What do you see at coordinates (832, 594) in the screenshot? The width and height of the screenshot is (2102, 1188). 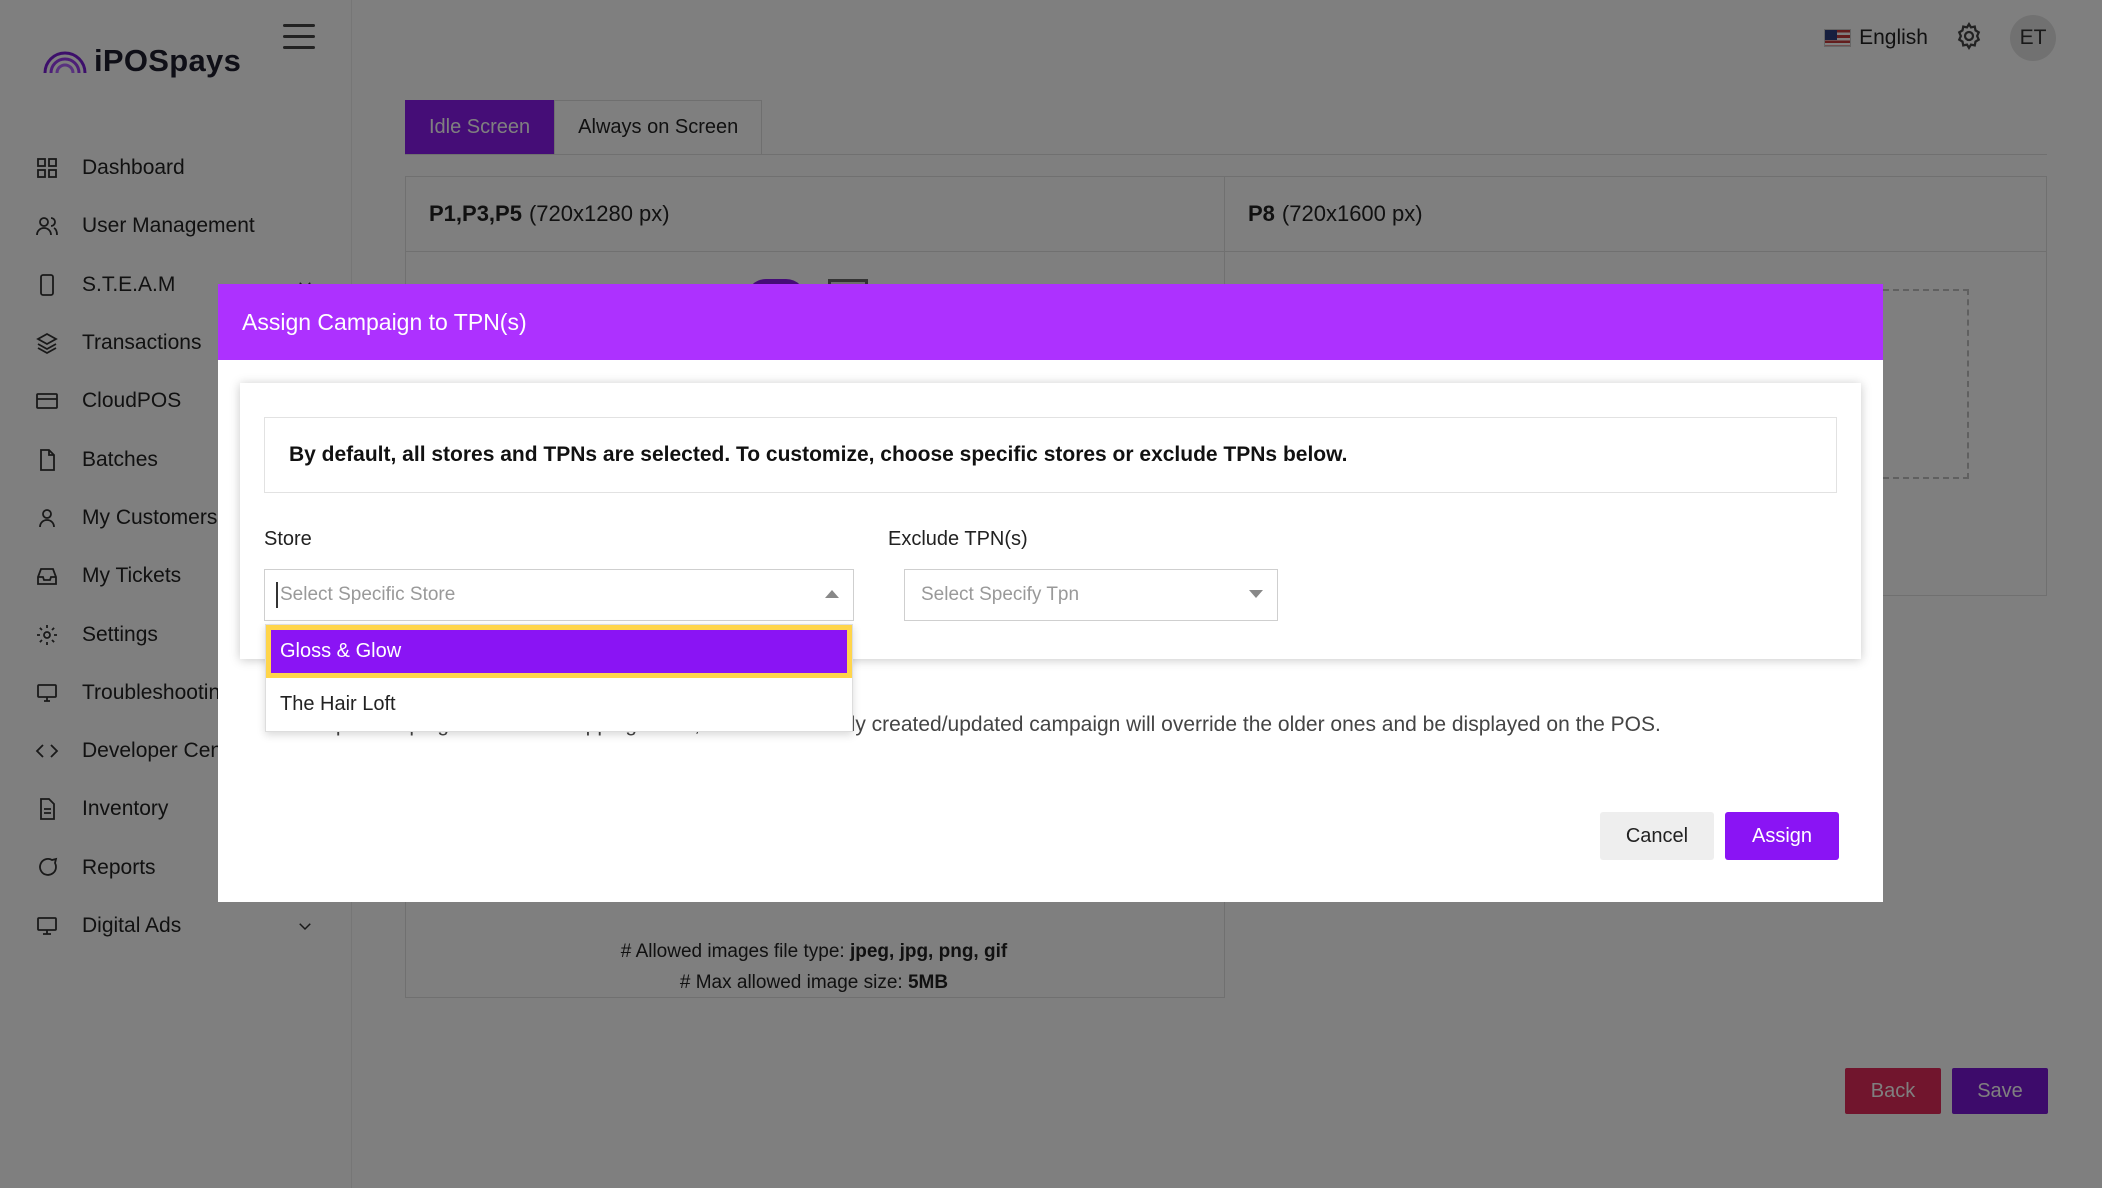 I see `chevron-up-icon` at bounding box center [832, 594].